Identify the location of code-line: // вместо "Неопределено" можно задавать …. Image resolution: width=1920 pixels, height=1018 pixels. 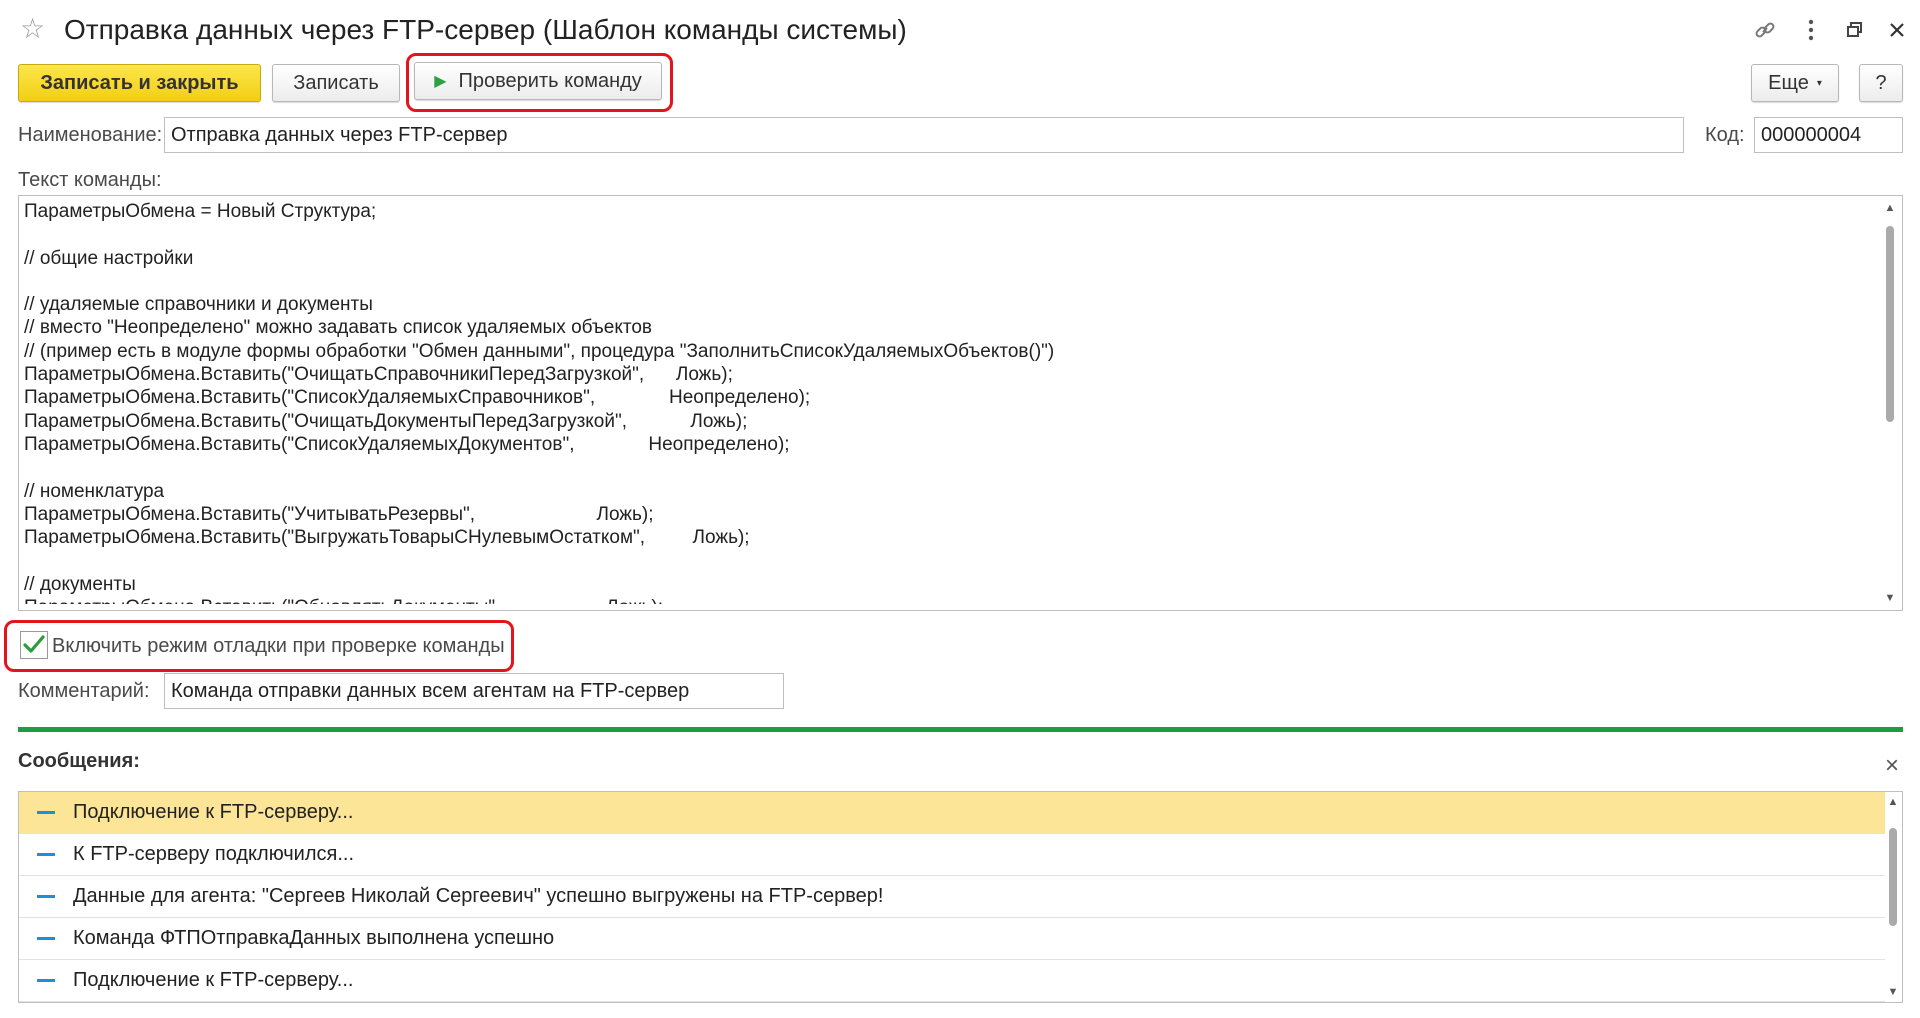
(944, 327).